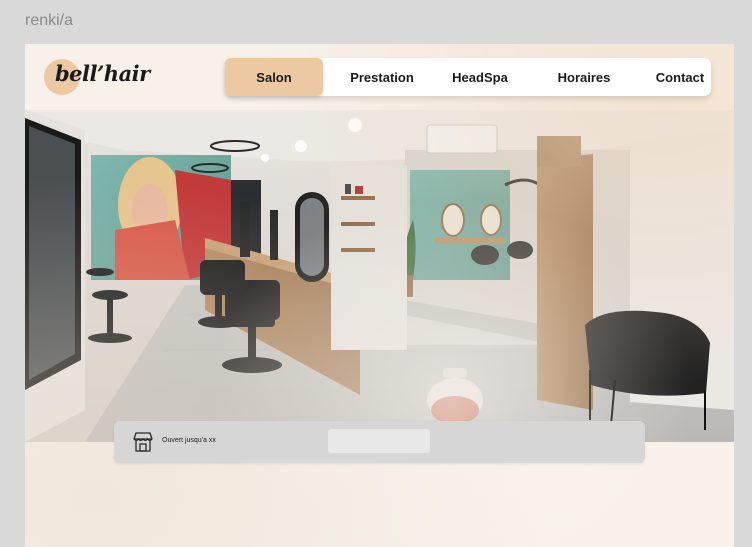 This screenshot has height=547, width=752. What do you see at coordinates (49, 20) in the screenshot?
I see `frame-label: renki/a` at bounding box center [49, 20].